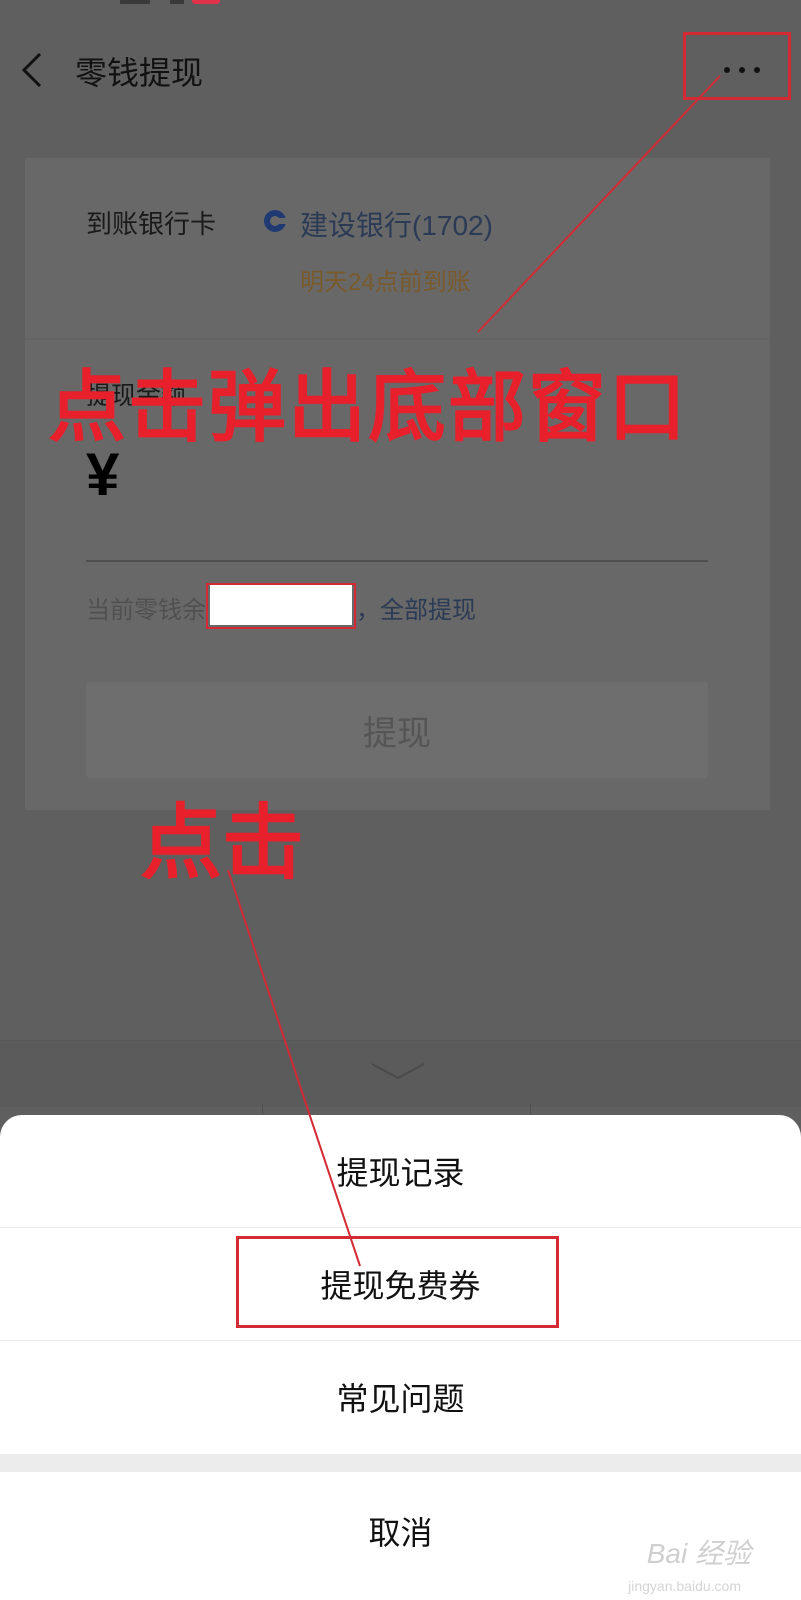  What do you see at coordinates (400, 1463) in the screenshot?
I see `sheet-gap` at bounding box center [400, 1463].